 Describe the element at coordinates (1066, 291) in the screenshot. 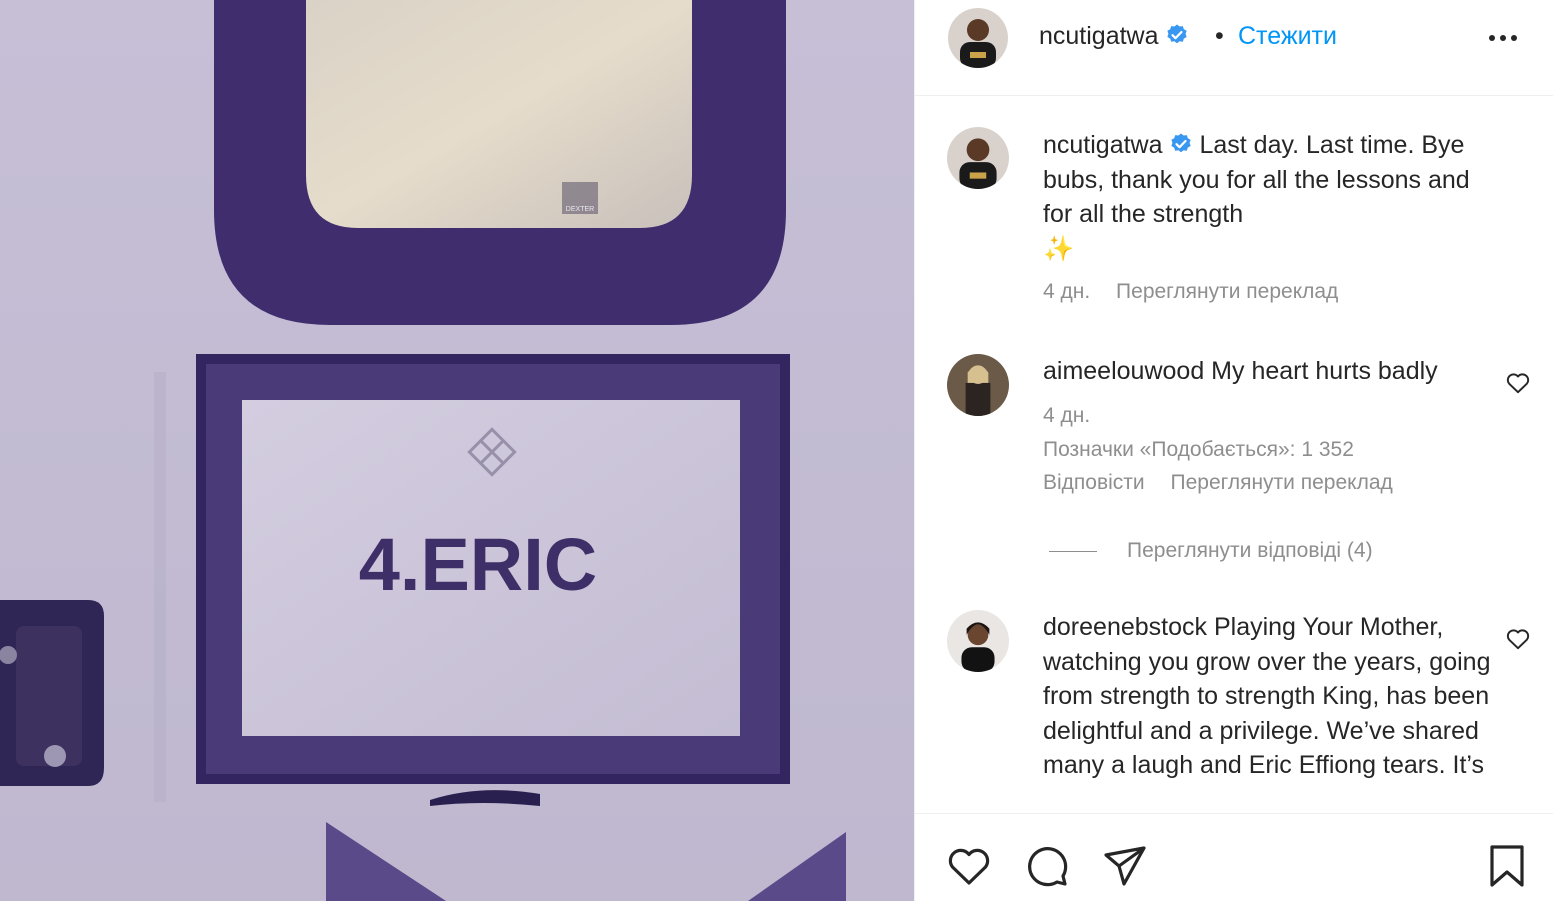

I see `caption-time: 4 дн.` at that location.